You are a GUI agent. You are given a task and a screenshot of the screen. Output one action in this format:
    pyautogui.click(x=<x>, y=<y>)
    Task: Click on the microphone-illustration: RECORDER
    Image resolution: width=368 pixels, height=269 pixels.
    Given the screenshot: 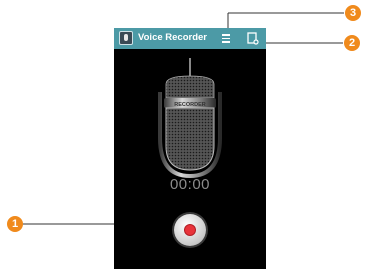 What is the action you would take?
    pyautogui.click(x=190, y=118)
    